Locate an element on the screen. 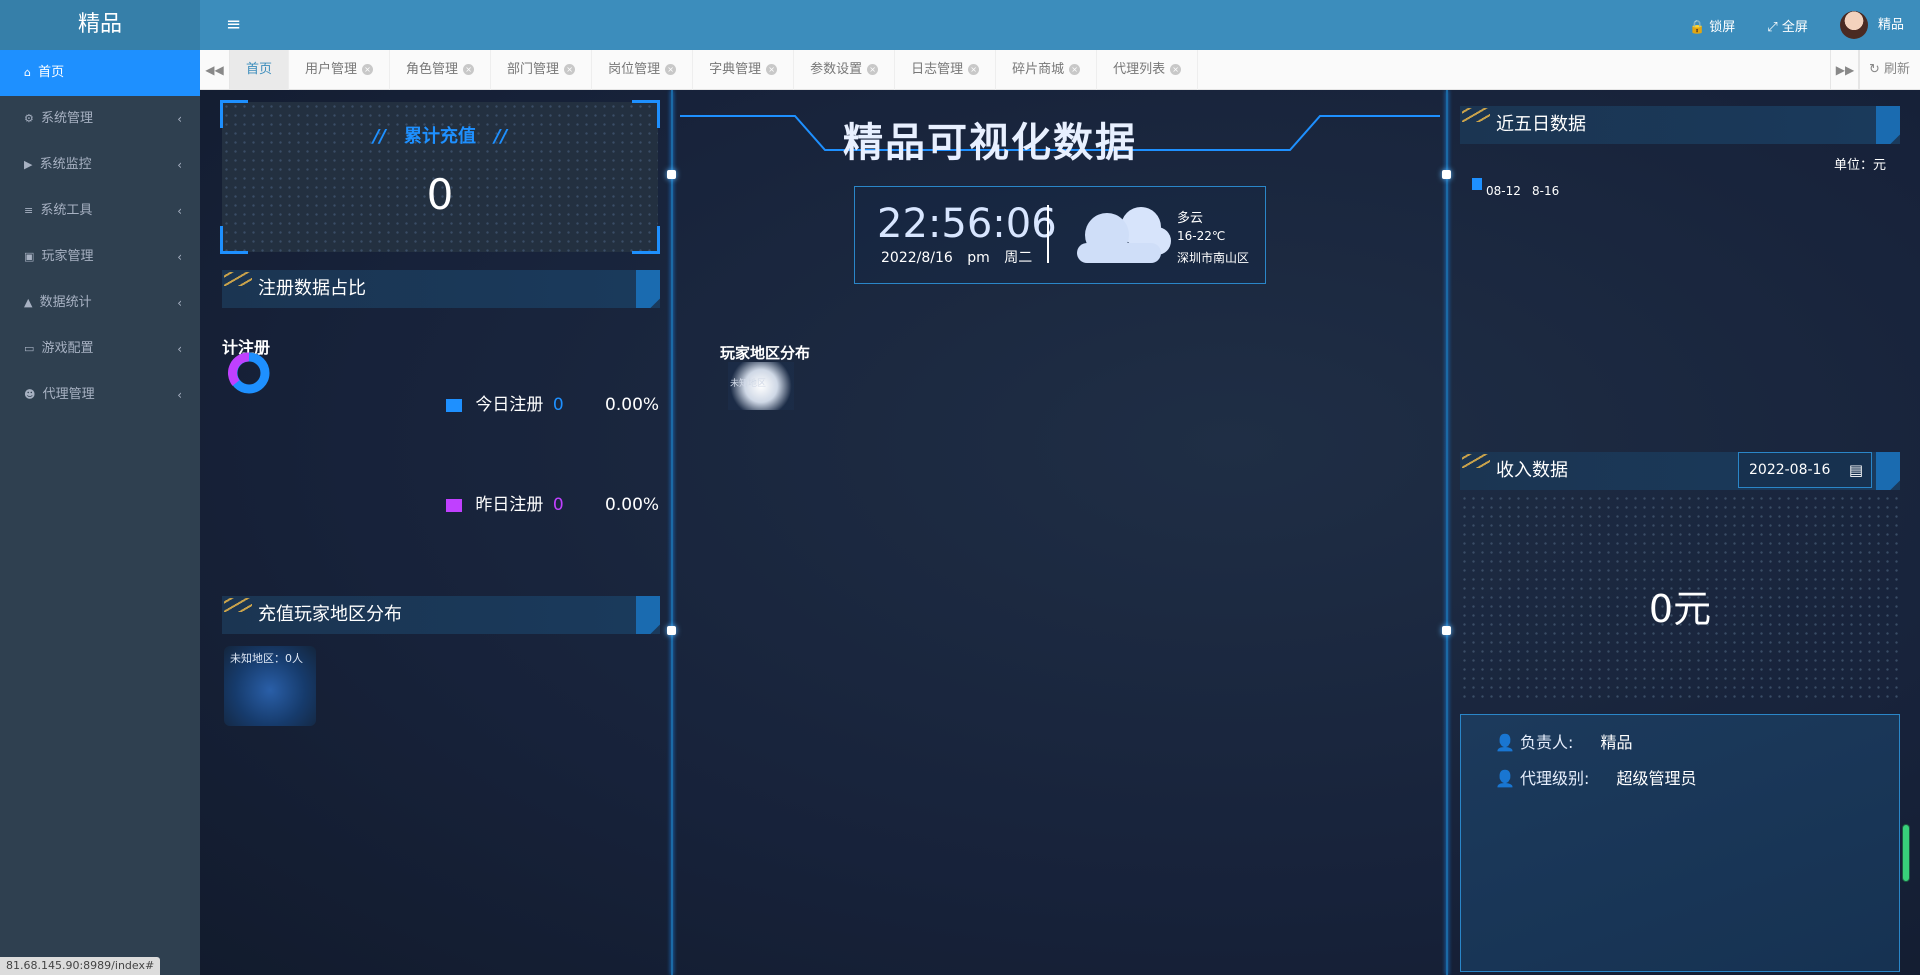  sidebar-item-label: 系统监控 is located at coordinates (65, 164).